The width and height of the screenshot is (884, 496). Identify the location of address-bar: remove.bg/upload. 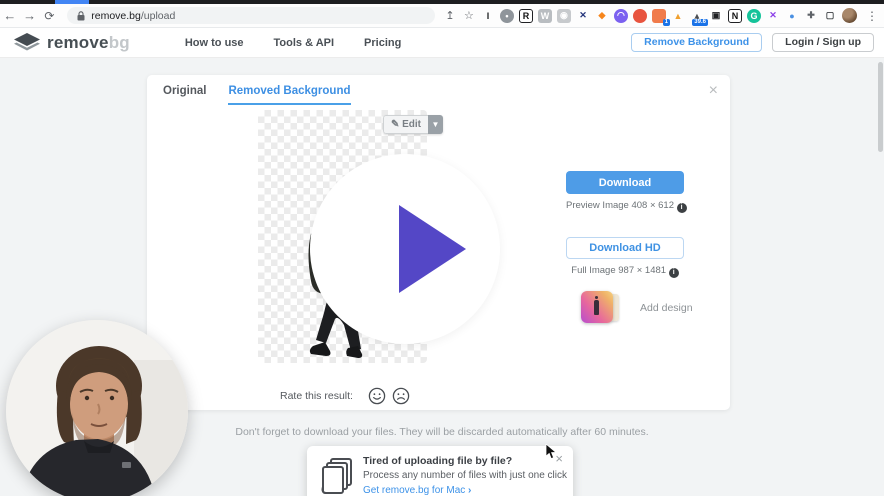
(251, 15).